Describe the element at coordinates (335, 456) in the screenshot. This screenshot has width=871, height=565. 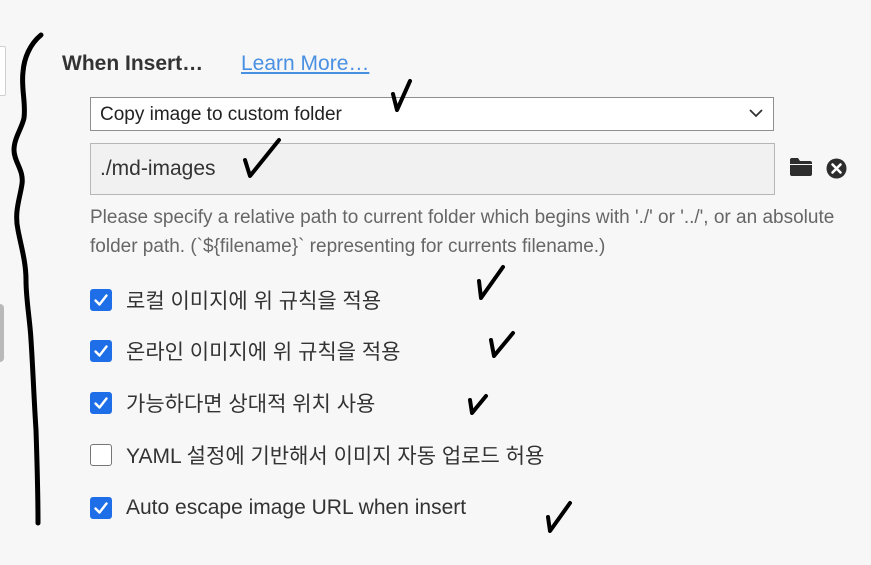
I see `option-label: YAML 설정에 기반해서 이미지 자동 업로드 허용` at that location.